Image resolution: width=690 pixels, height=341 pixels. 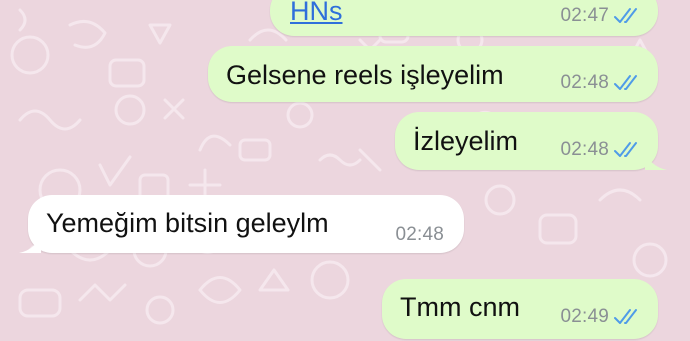 What do you see at coordinates (316, 13) in the screenshot?
I see `message-link: HNs` at bounding box center [316, 13].